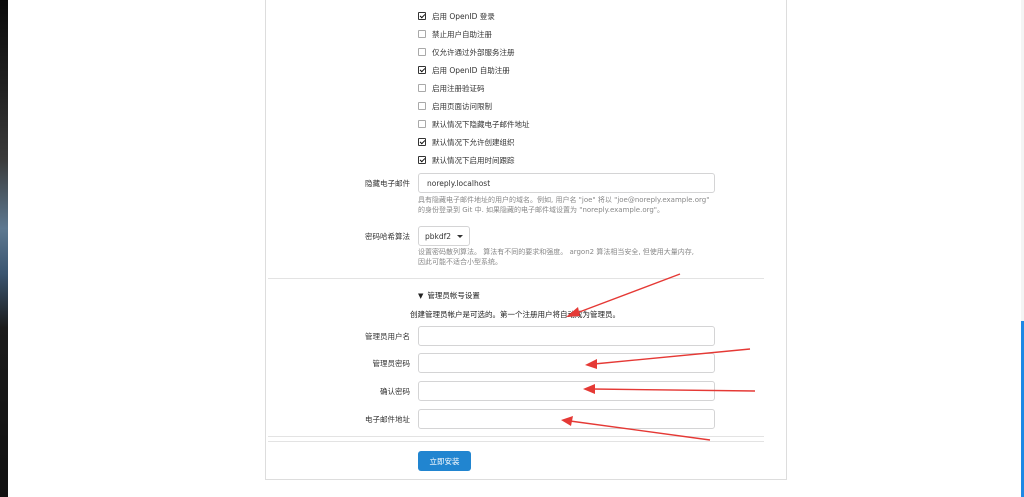  I want to click on password-hash-value: pbkdf2, so click(438, 236).